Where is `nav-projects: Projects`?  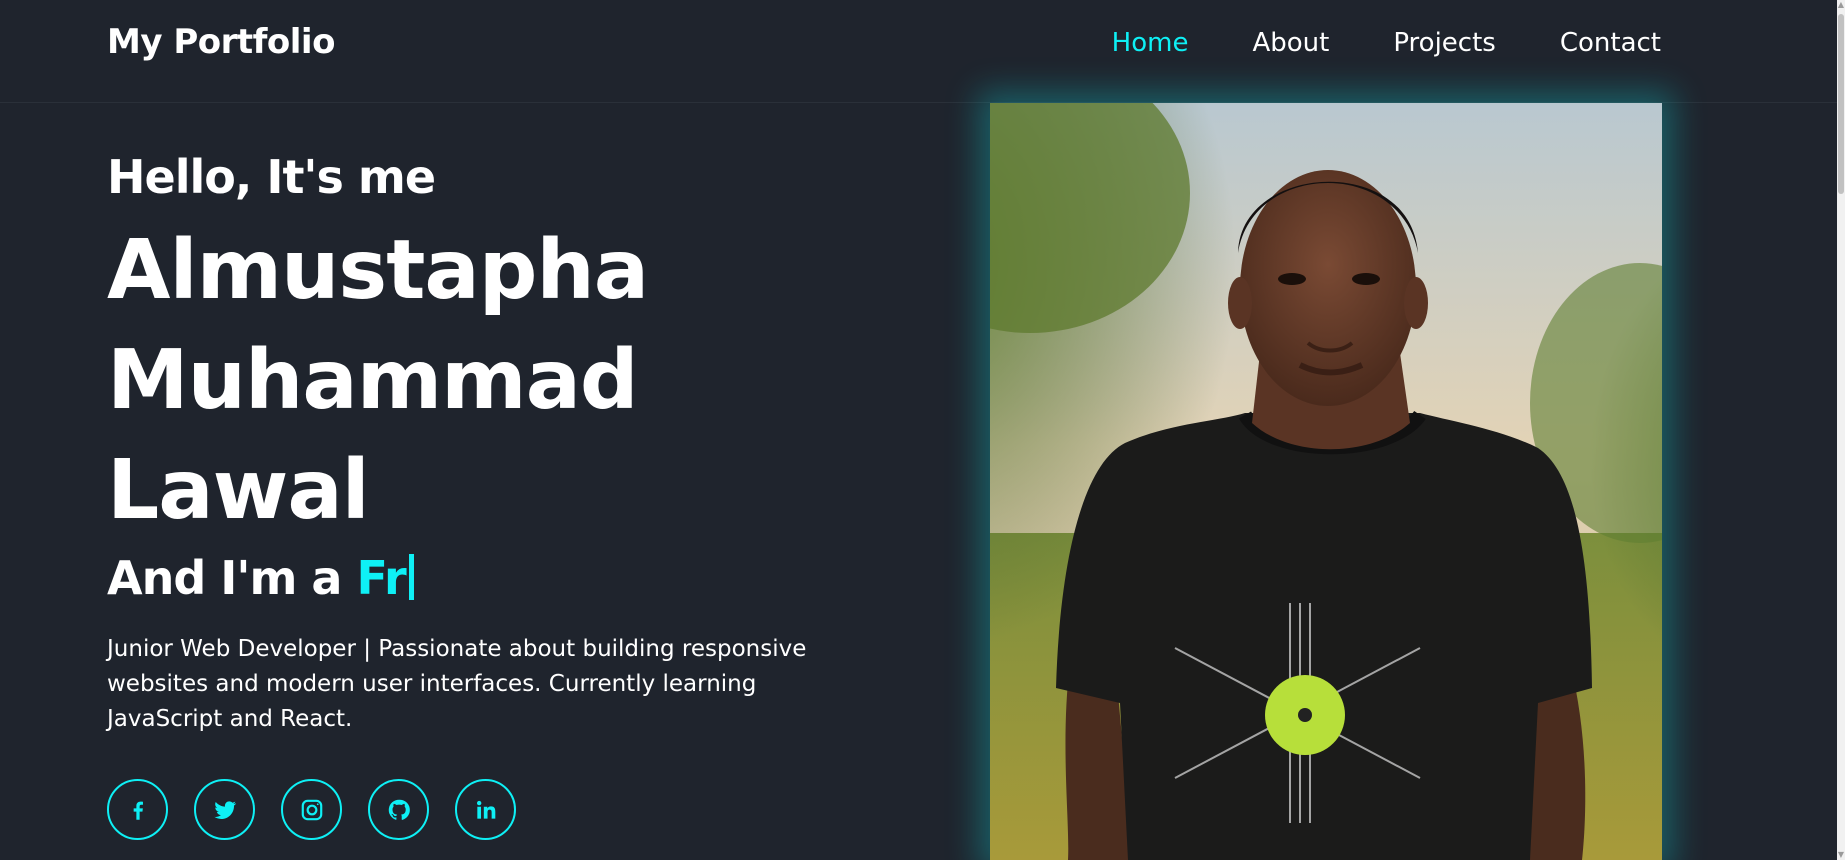 nav-projects: Projects is located at coordinates (1444, 43).